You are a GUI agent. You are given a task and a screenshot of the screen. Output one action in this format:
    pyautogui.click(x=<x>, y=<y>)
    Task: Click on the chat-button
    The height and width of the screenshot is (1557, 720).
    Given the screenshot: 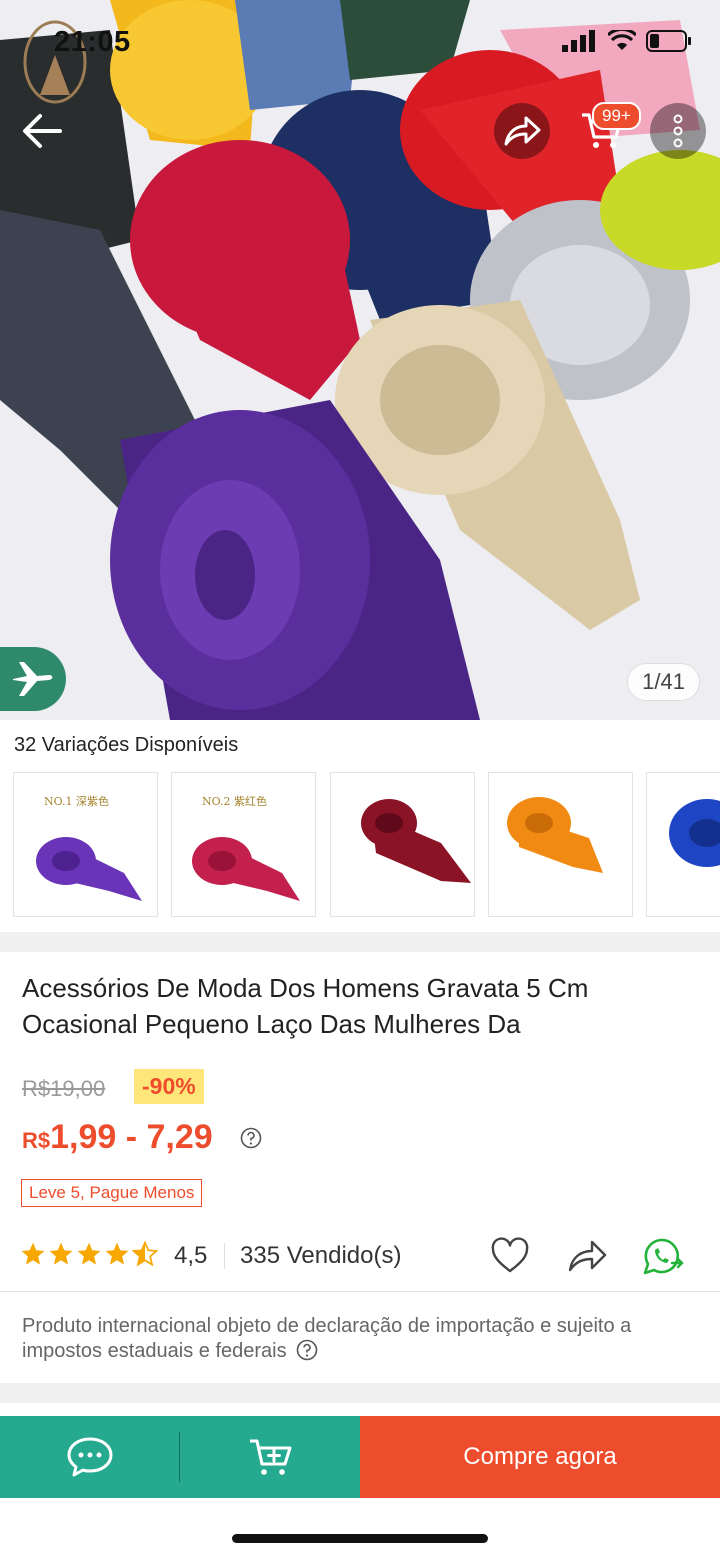 What is the action you would take?
    pyautogui.click(x=89, y=1457)
    